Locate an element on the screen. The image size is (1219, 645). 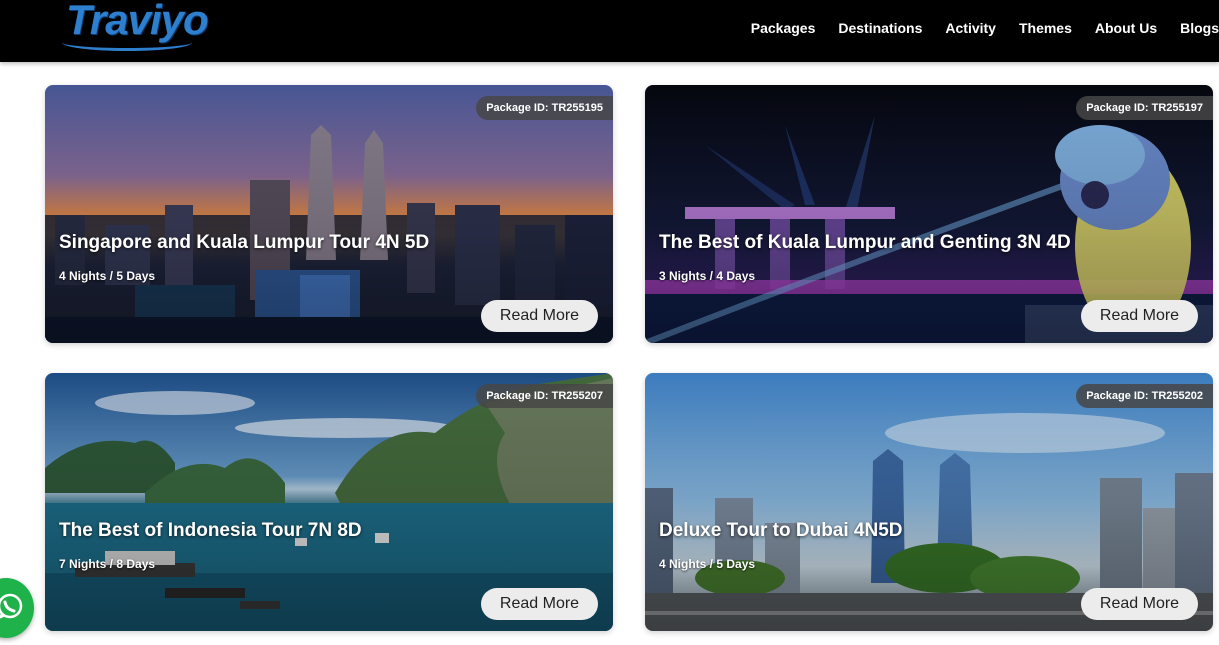
logo-swoosh is located at coordinates (127, 42).